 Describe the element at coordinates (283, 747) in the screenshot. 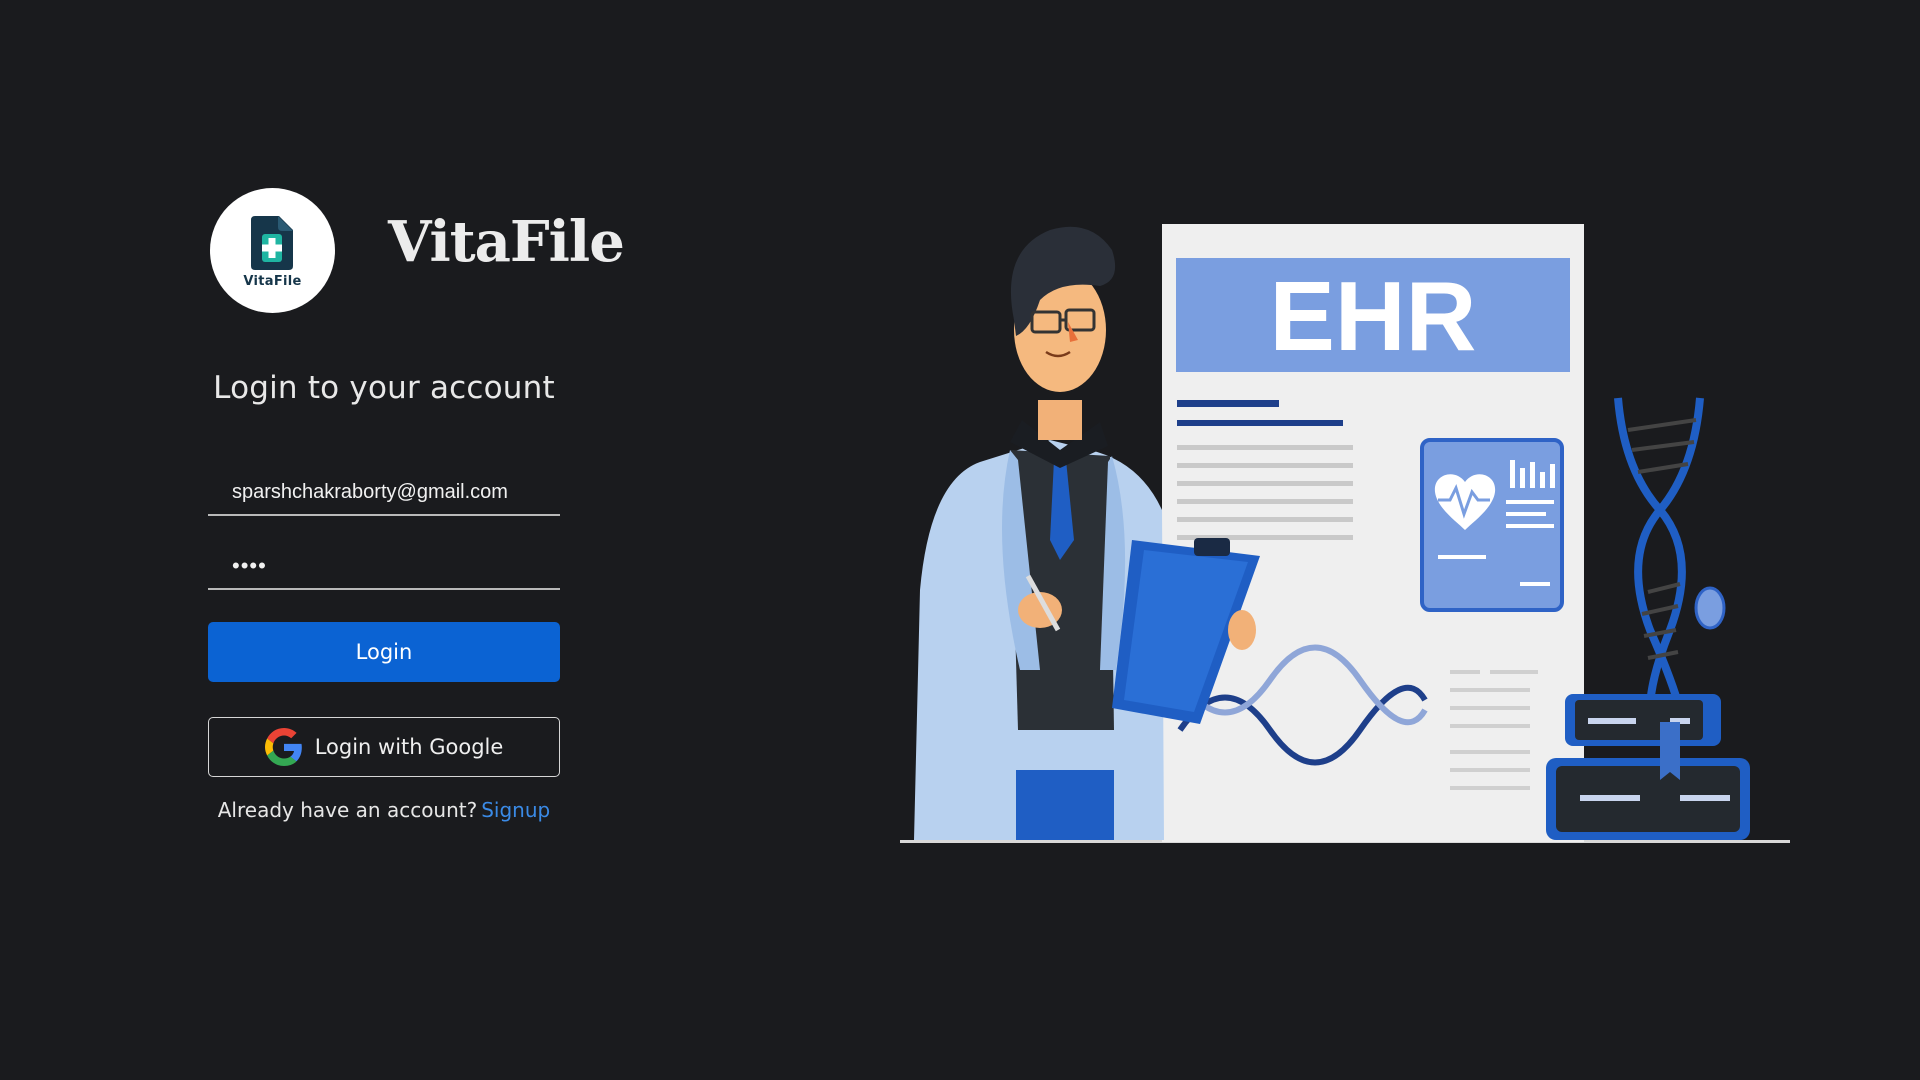

I see `google-g-icon` at that location.